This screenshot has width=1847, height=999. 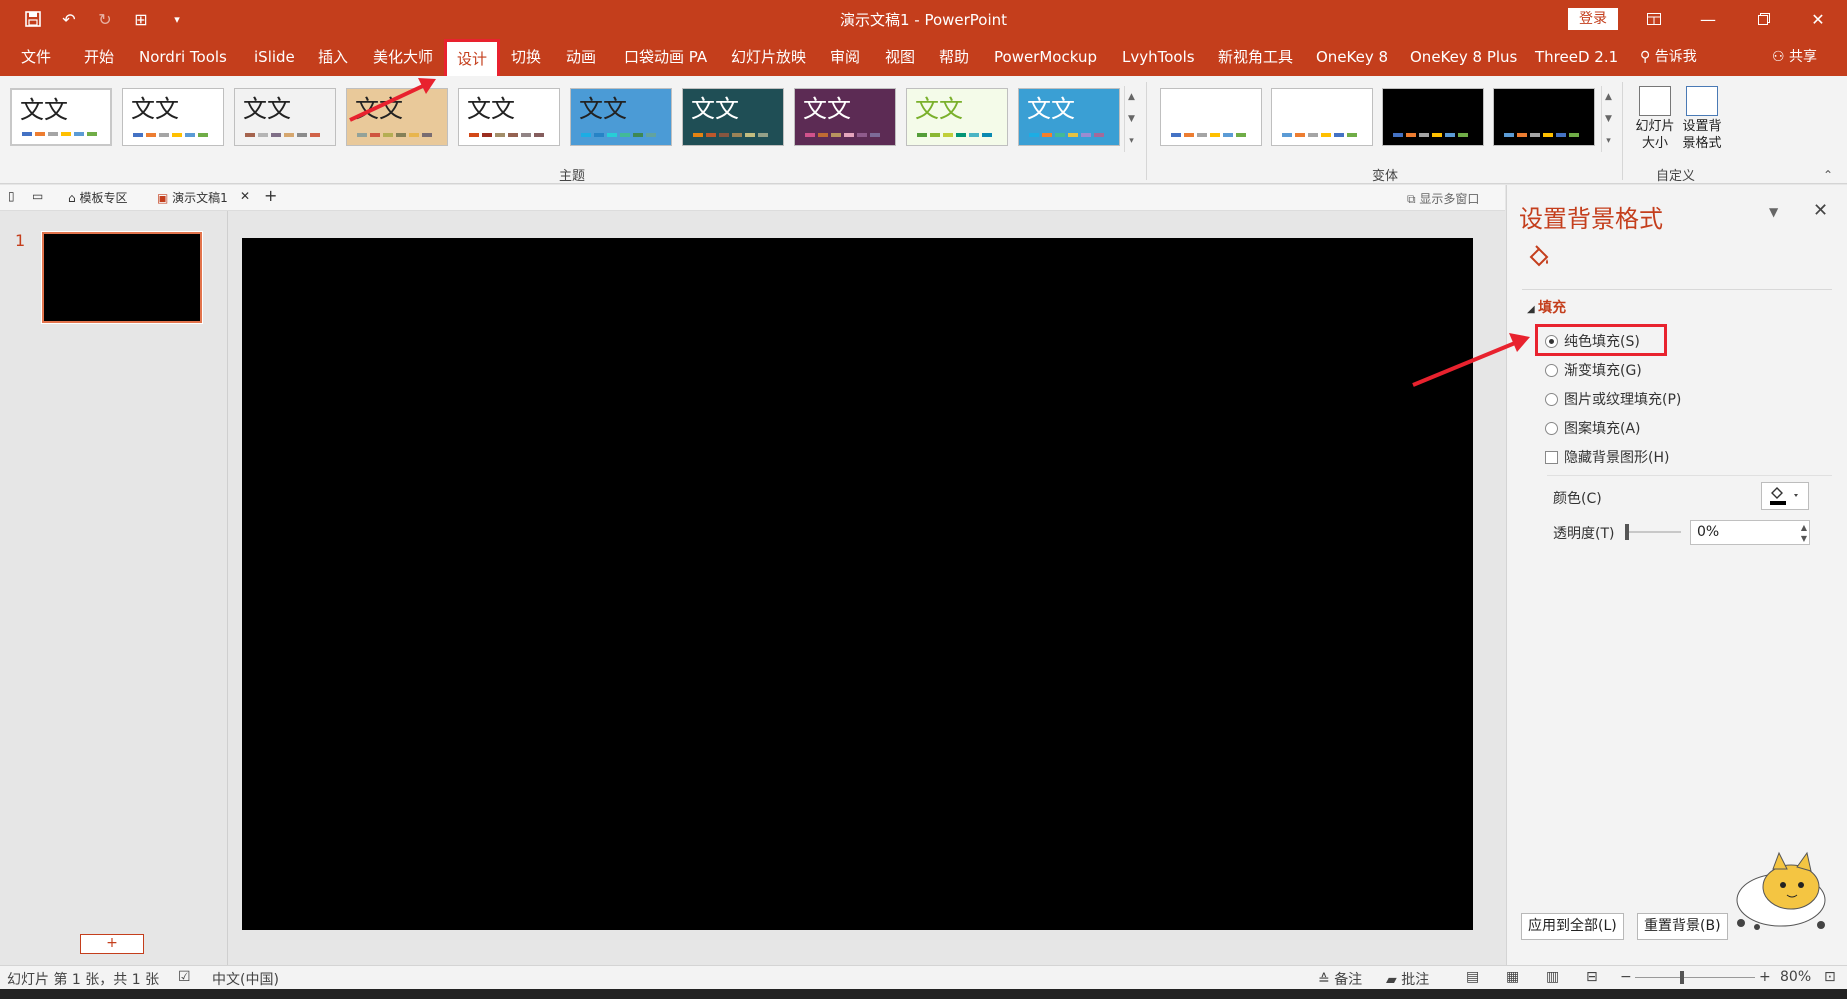 What do you see at coordinates (122, 277) in the screenshot?
I see `slide-thumbnail` at bounding box center [122, 277].